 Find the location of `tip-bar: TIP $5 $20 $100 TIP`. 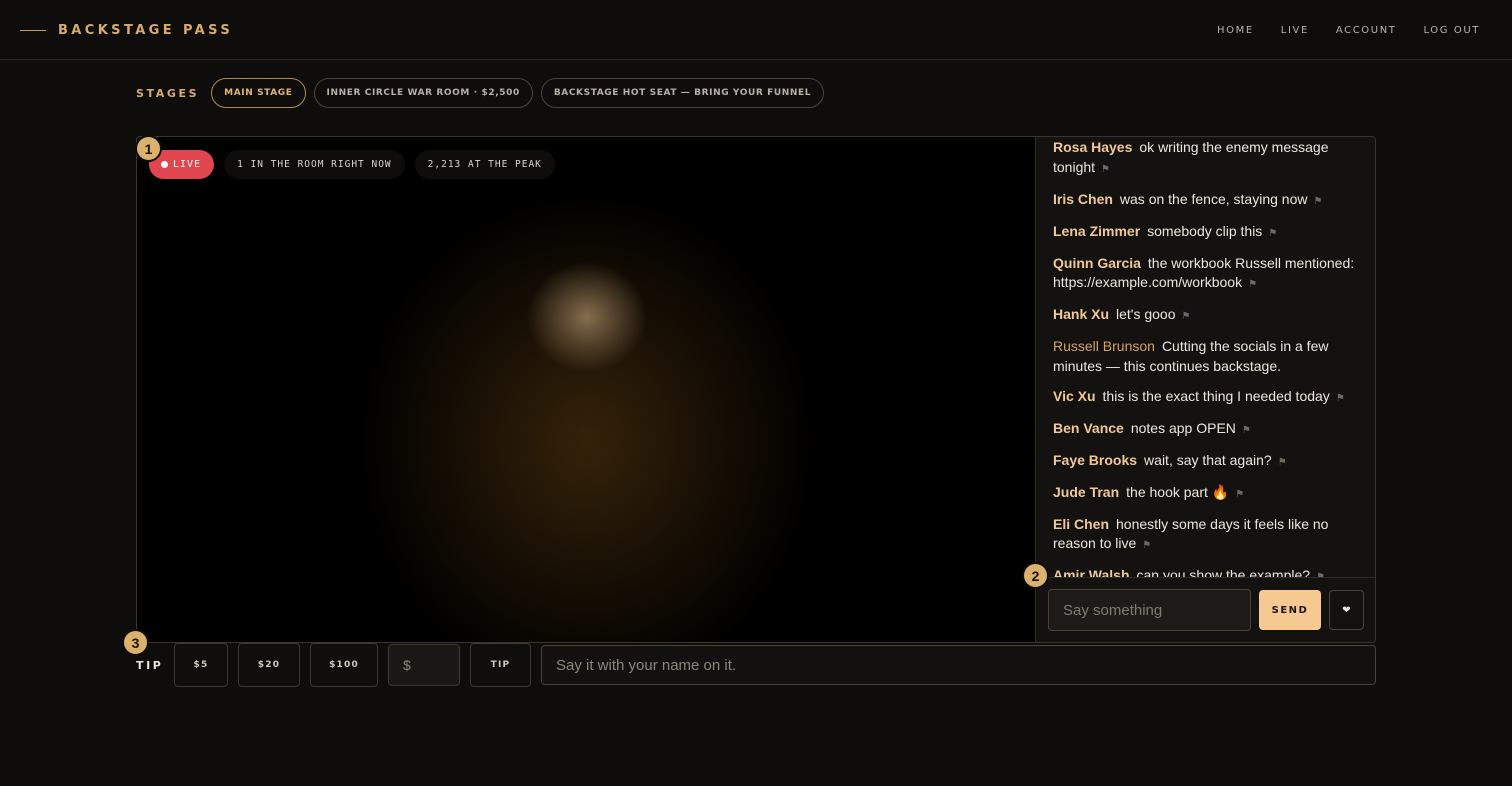

tip-bar: TIP $5 $20 $100 TIP is located at coordinates (756, 665).